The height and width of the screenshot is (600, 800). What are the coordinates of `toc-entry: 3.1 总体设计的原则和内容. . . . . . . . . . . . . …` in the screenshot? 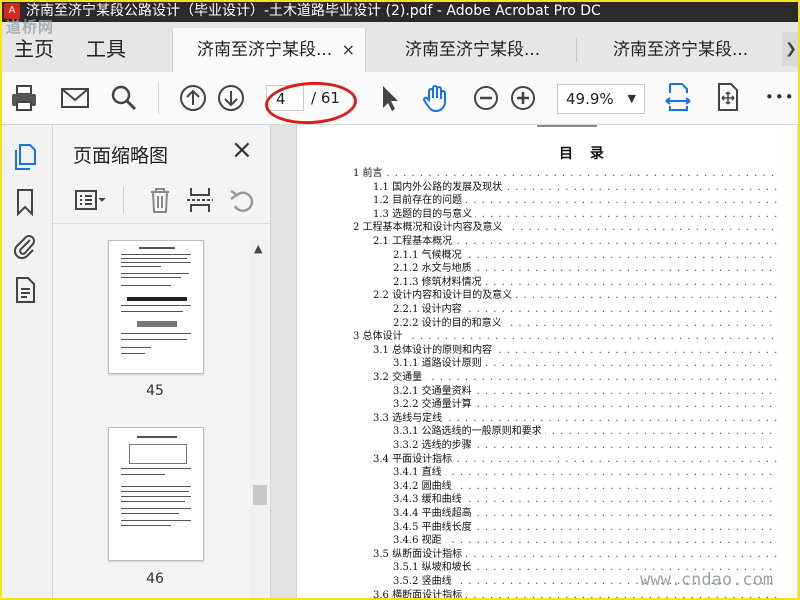 It's located at (575, 351).